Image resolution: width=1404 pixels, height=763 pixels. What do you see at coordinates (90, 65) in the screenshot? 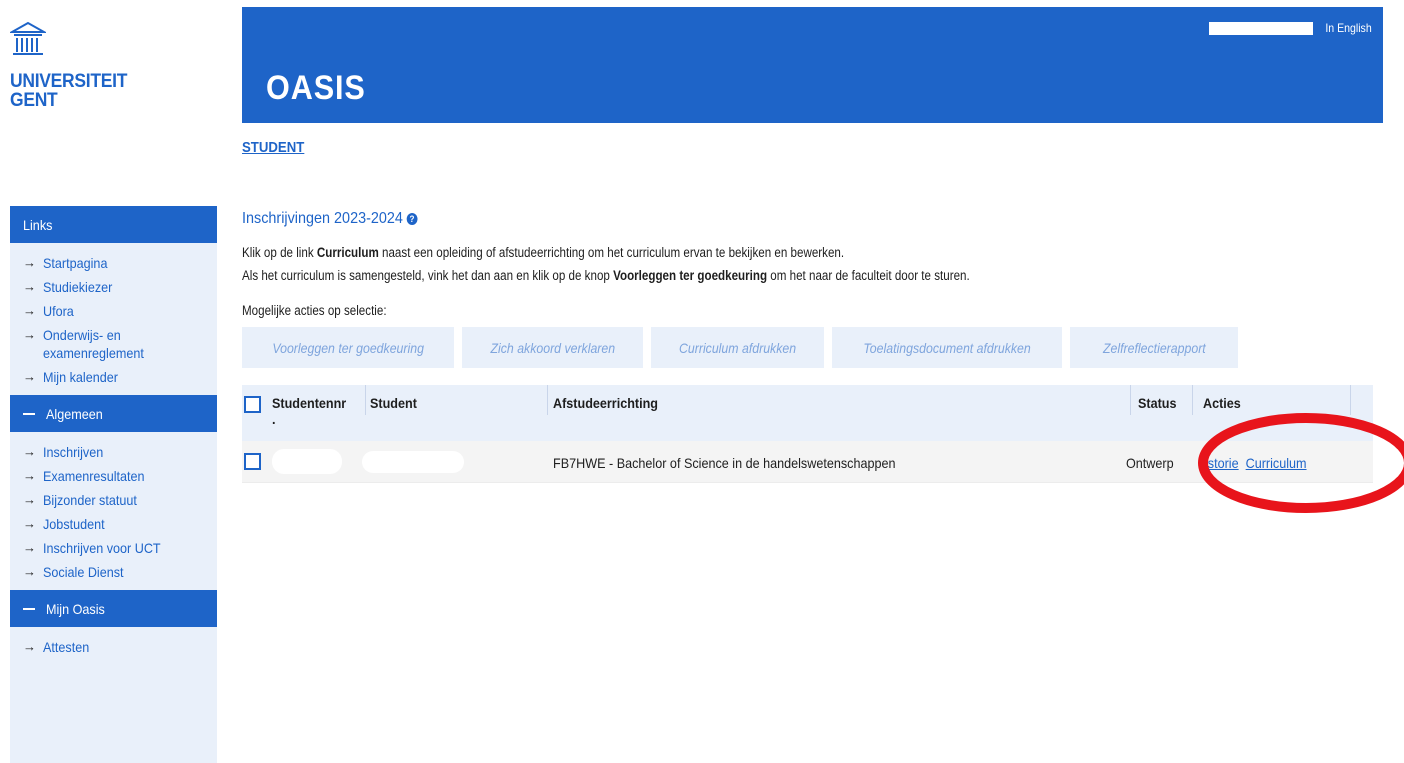
I see `ugent-logo: UNIVERSITEIT GENT` at bounding box center [90, 65].